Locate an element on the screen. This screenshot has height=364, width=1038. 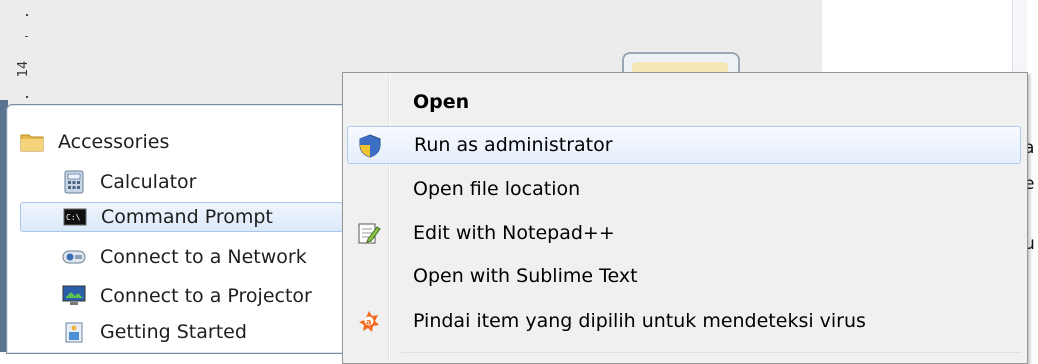
menu-item-open: Open is located at coordinates (684, 102).